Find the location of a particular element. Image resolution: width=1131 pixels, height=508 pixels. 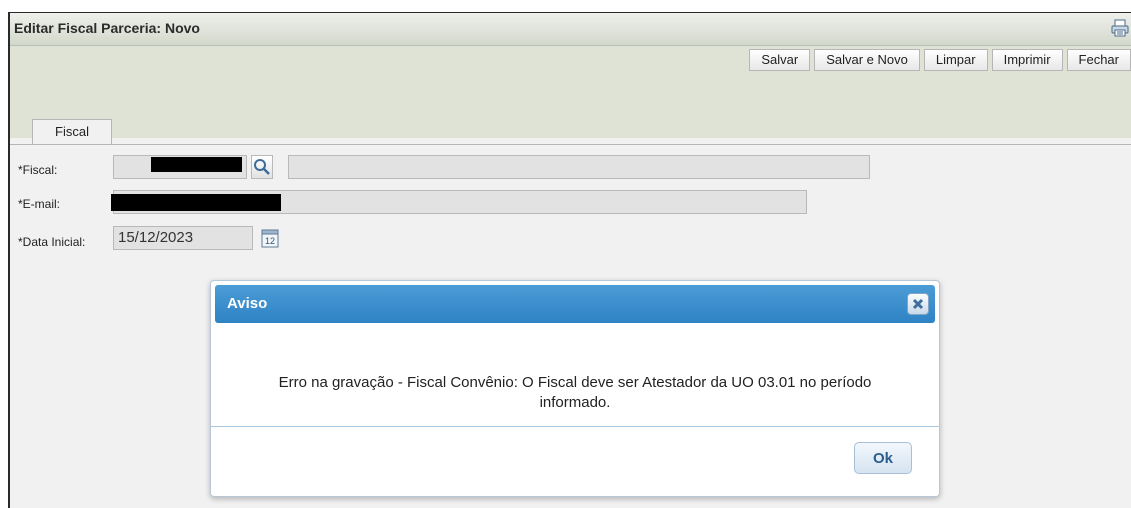

calendar-icon: 12 is located at coordinates (270, 238).